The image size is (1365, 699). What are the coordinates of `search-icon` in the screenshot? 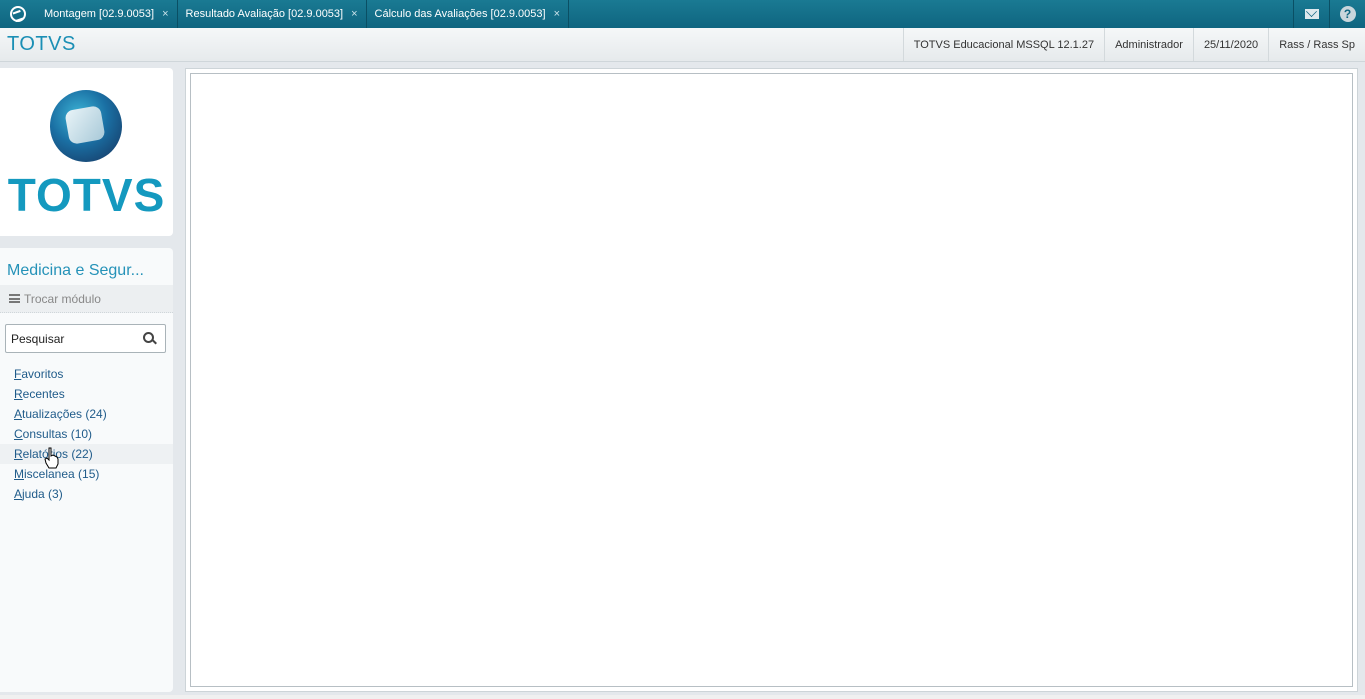 It's located at (149, 338).